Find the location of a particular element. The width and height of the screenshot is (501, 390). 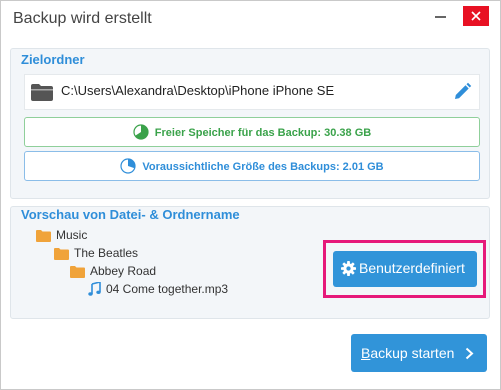

tree-item-abbey-road: Abbey Road is located at coordinates (113, 271).